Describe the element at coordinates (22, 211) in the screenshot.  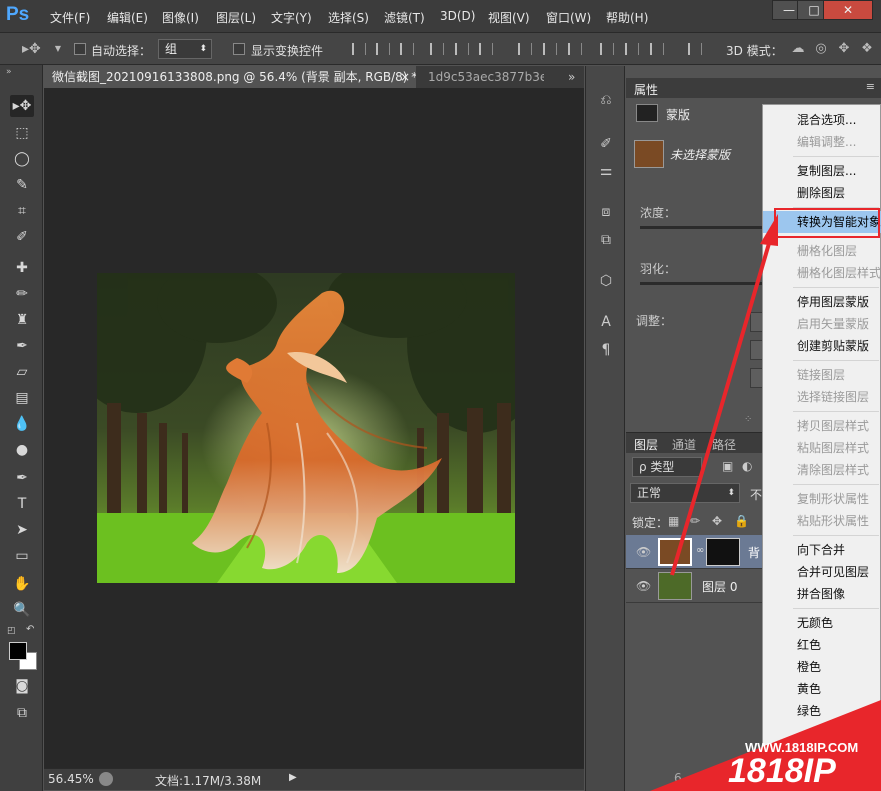
I see `crop-tool-icon: ⌗` at that location.